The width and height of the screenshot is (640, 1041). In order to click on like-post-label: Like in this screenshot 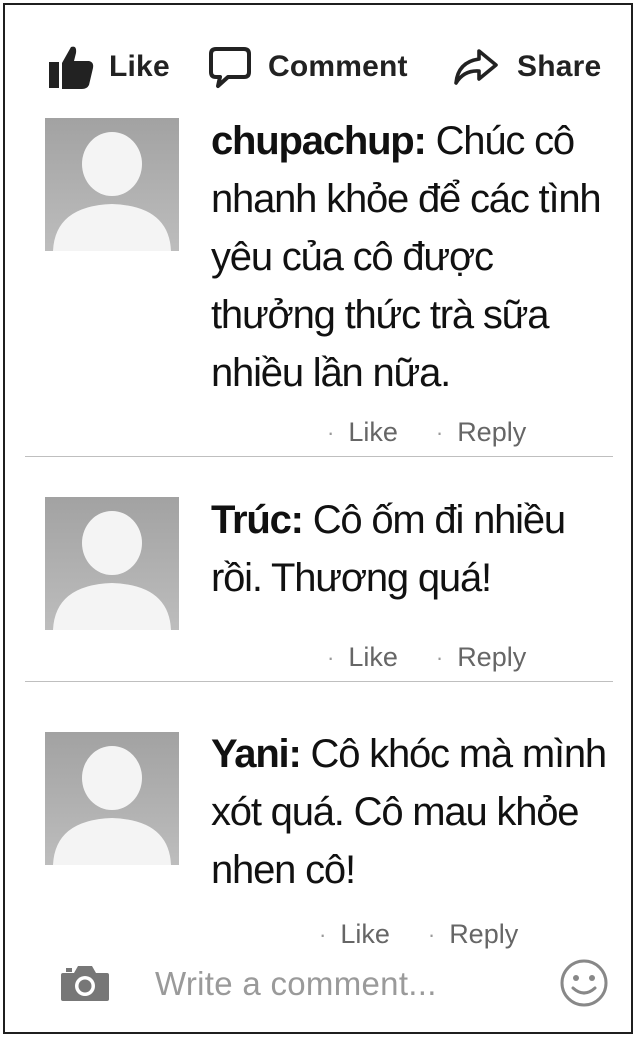, I will do `click(139, 66)`.